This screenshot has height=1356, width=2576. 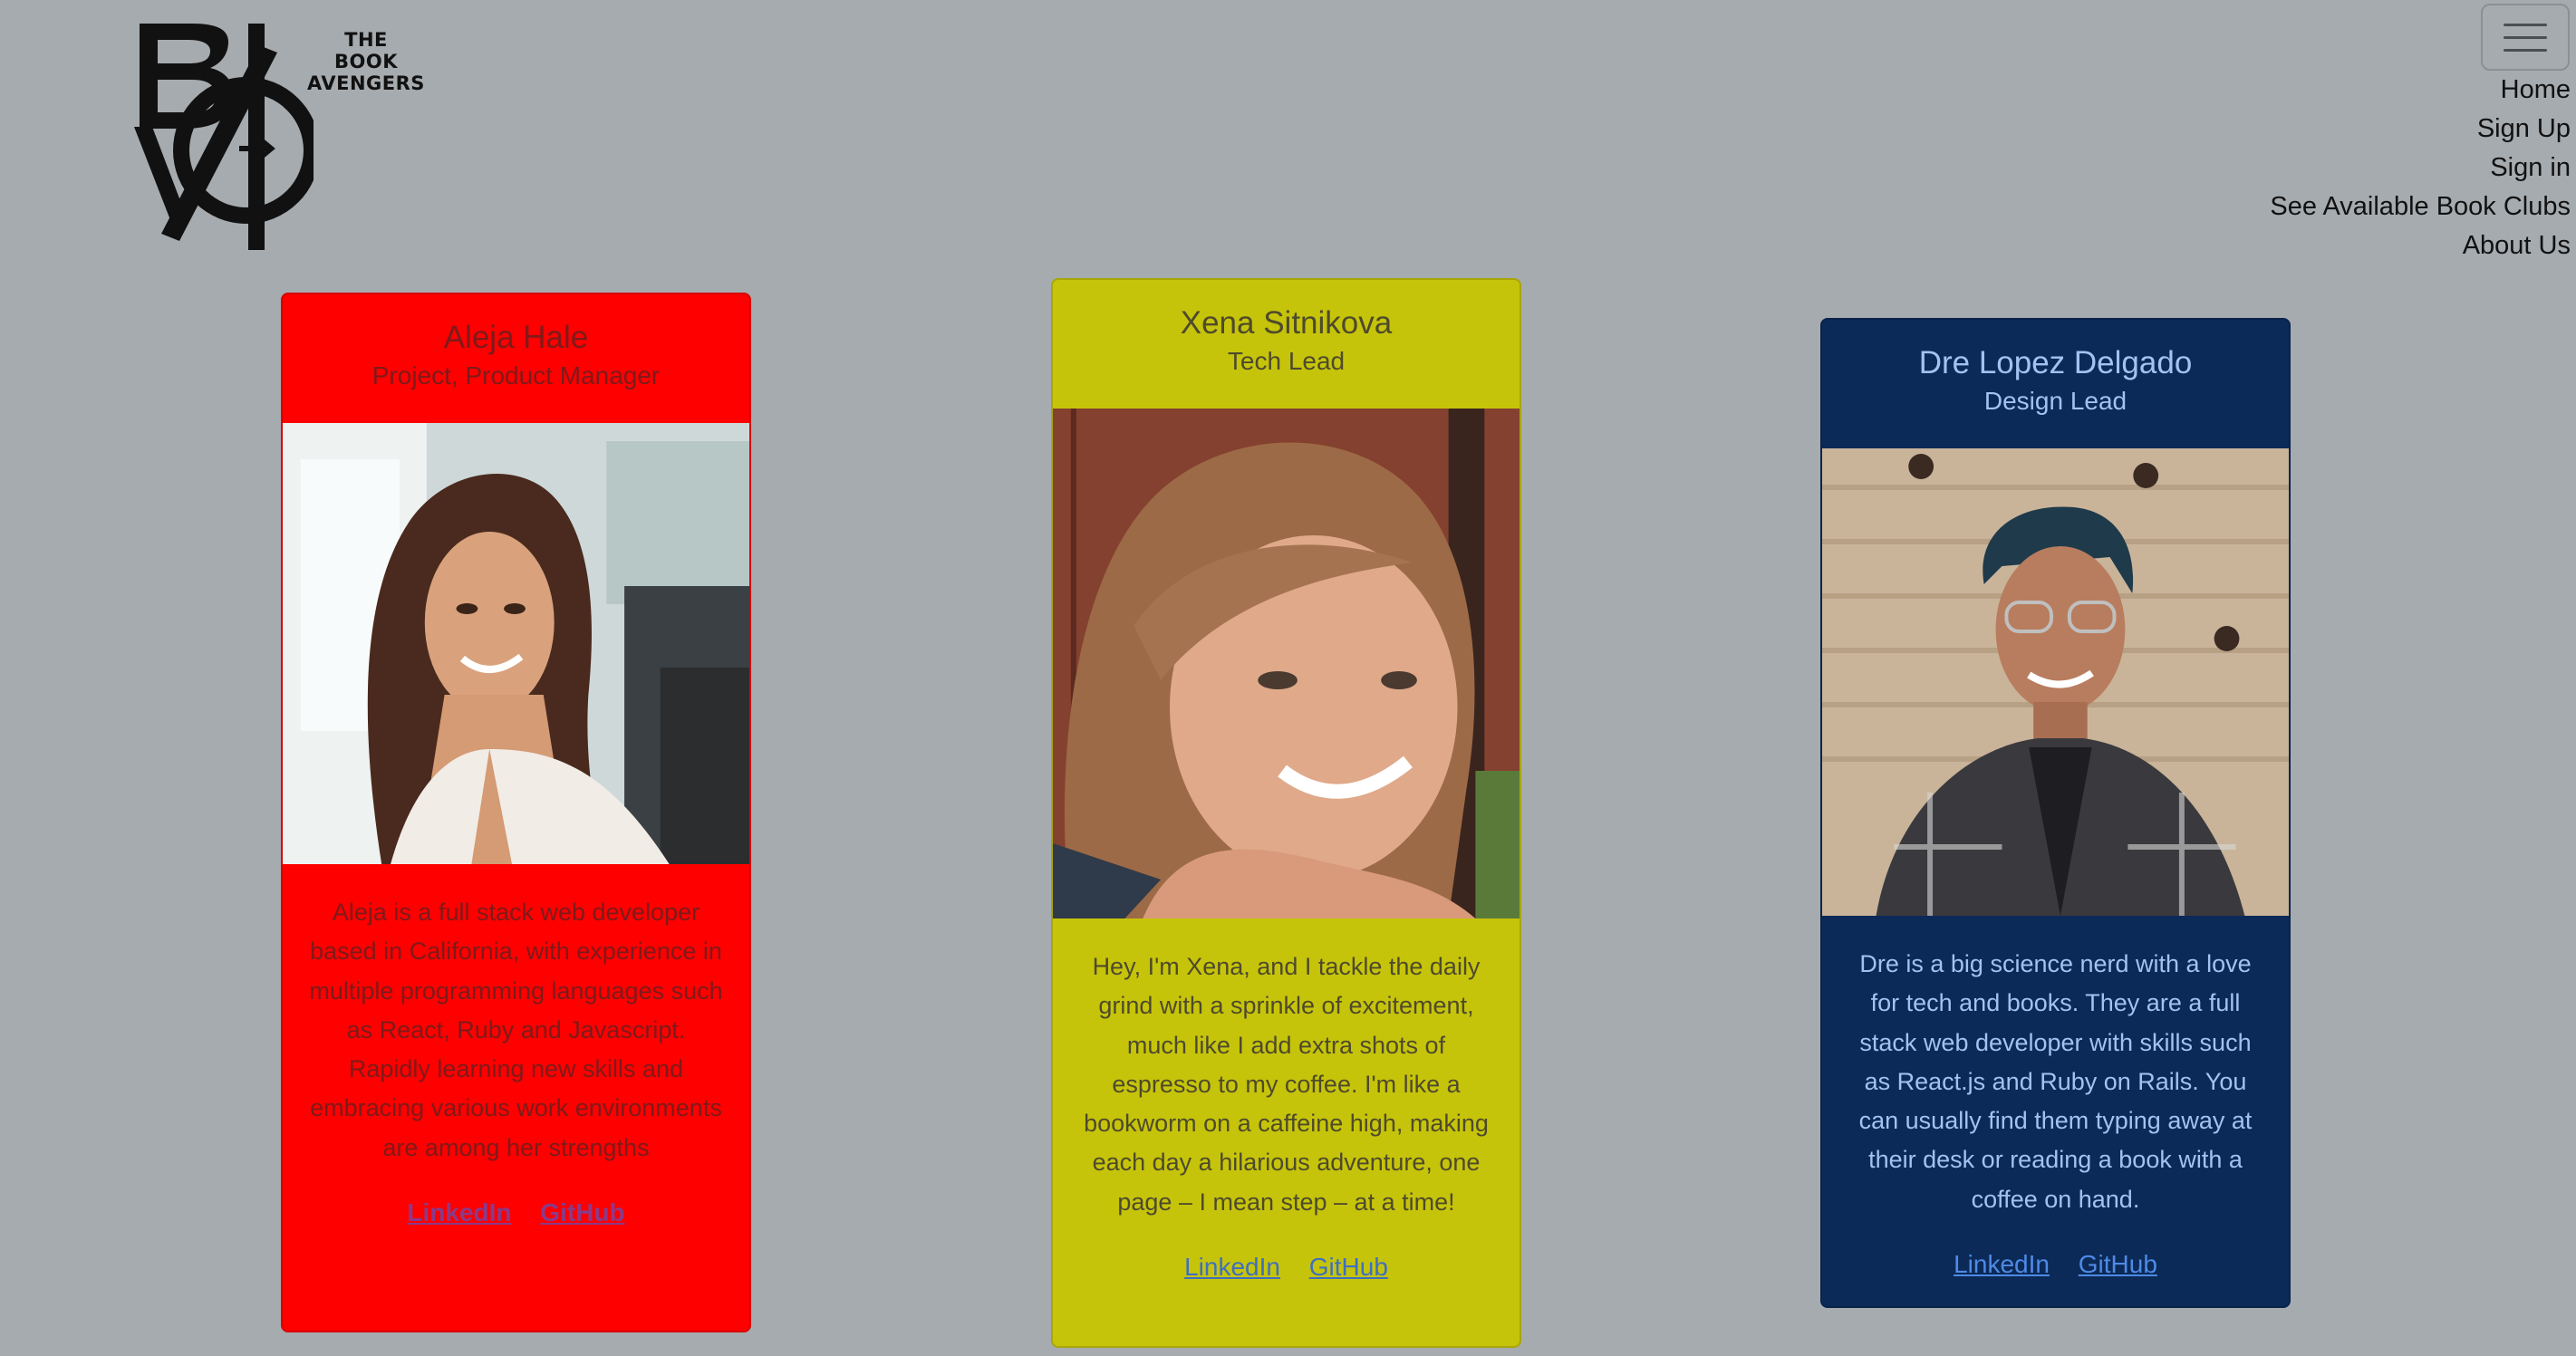 I want to click on member-role: Design Lead, so click(x=2055, y=401).